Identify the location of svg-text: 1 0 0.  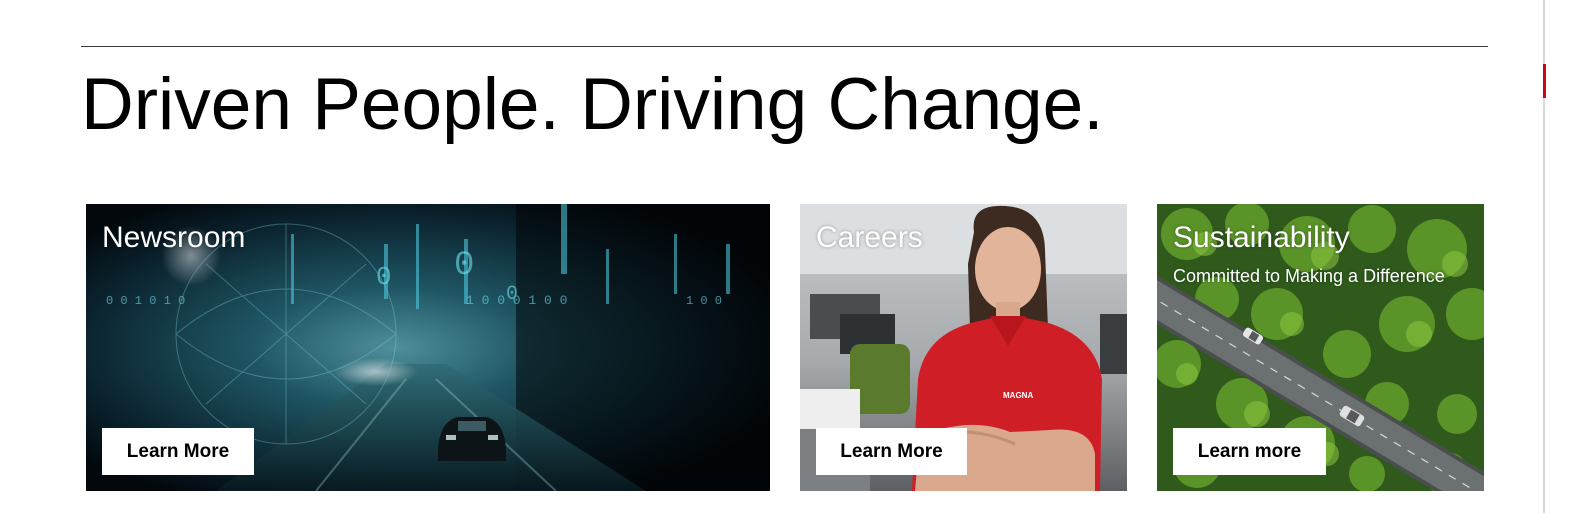
(704, 301).